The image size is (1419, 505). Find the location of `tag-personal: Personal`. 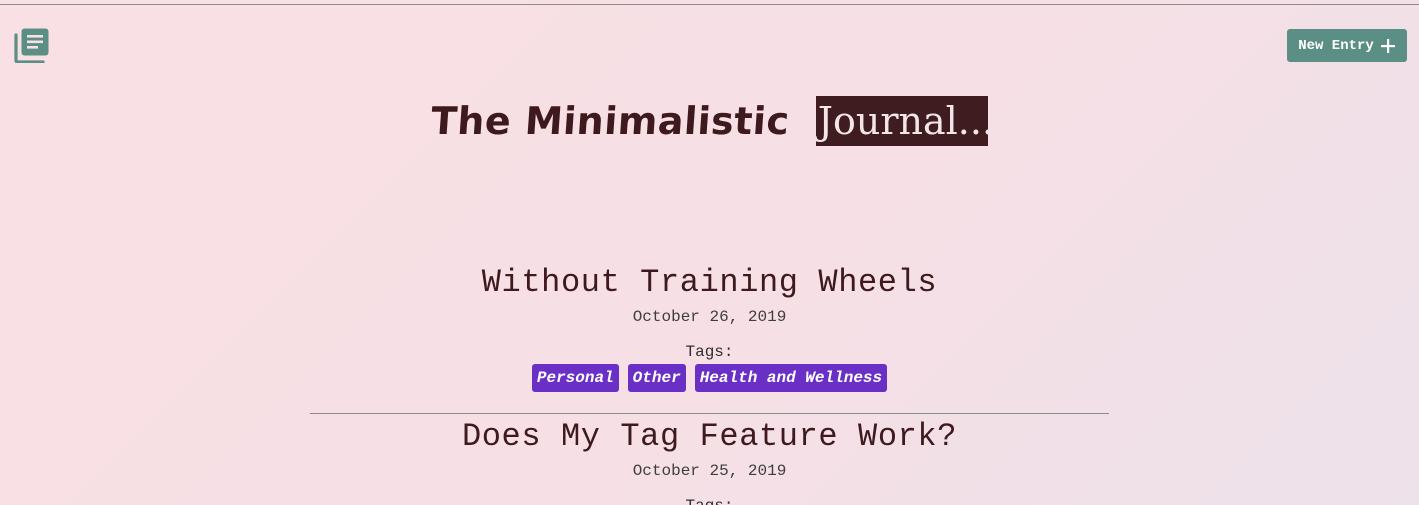

tag-personal: Personal is located at coordinates (575, 378).